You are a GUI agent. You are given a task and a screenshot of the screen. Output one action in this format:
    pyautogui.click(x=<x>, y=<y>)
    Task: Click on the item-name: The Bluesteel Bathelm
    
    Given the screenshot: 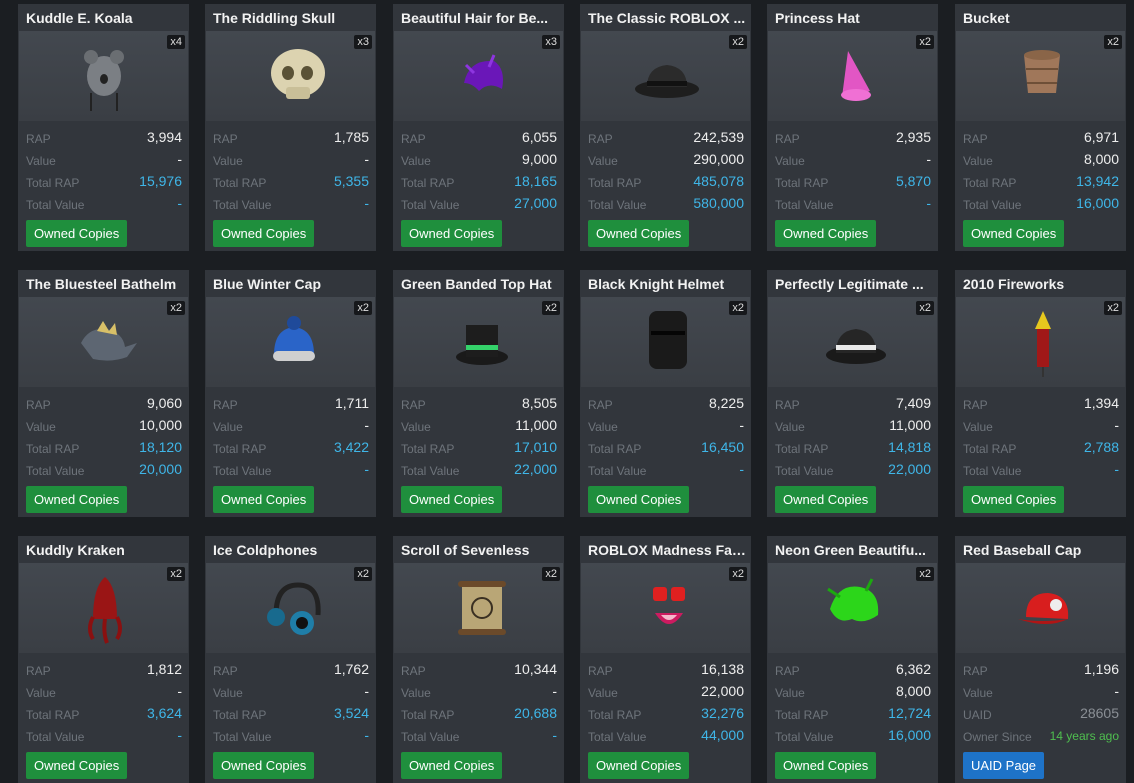 What is the action you would take?
    pyautogui.click(x=105, y=284)
    